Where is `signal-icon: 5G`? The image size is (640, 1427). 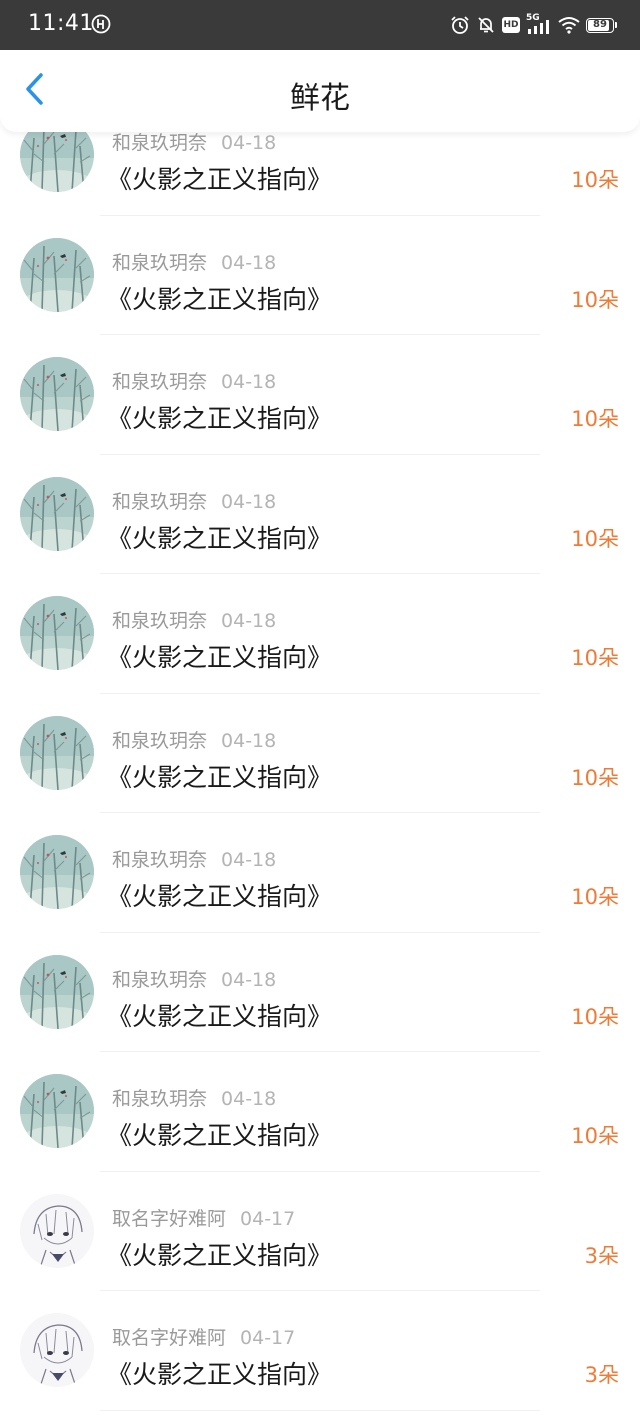 signal-icon: 5G is located at coordinates (539, 24).